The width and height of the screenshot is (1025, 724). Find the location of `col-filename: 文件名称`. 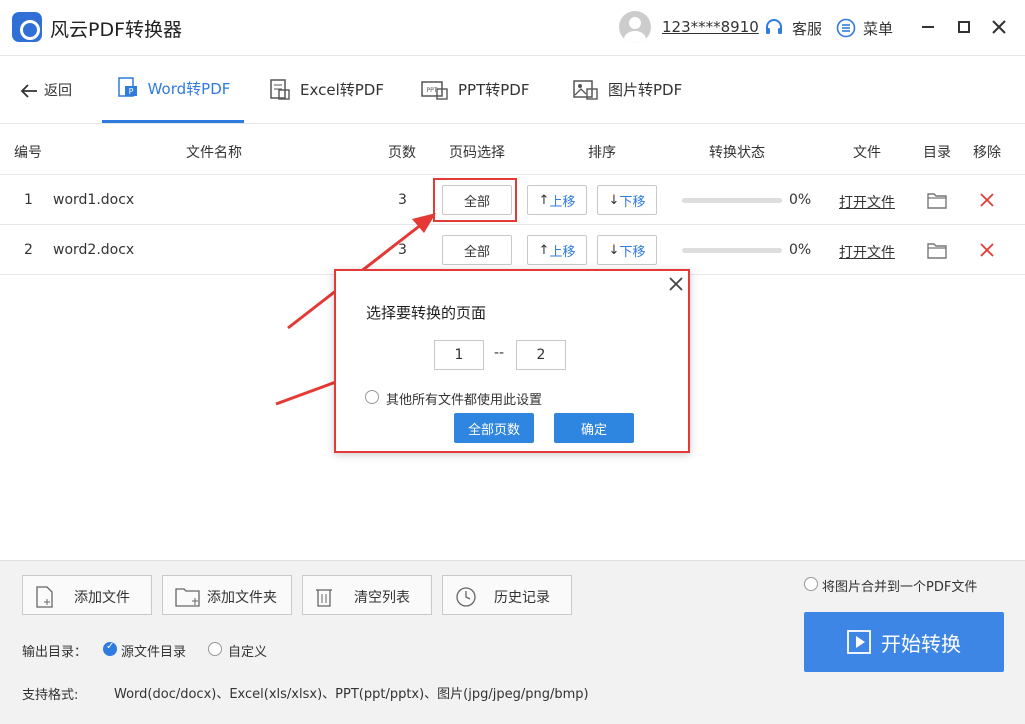

col-filename: 文件名称 is located at coordinates (214, 153).